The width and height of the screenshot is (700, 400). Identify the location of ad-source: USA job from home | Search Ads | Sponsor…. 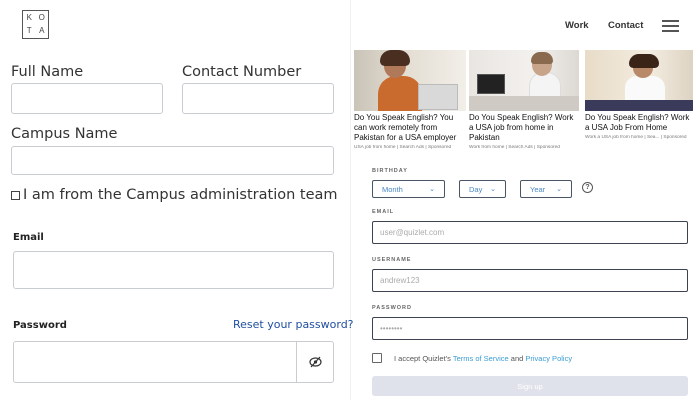
(403, 147).